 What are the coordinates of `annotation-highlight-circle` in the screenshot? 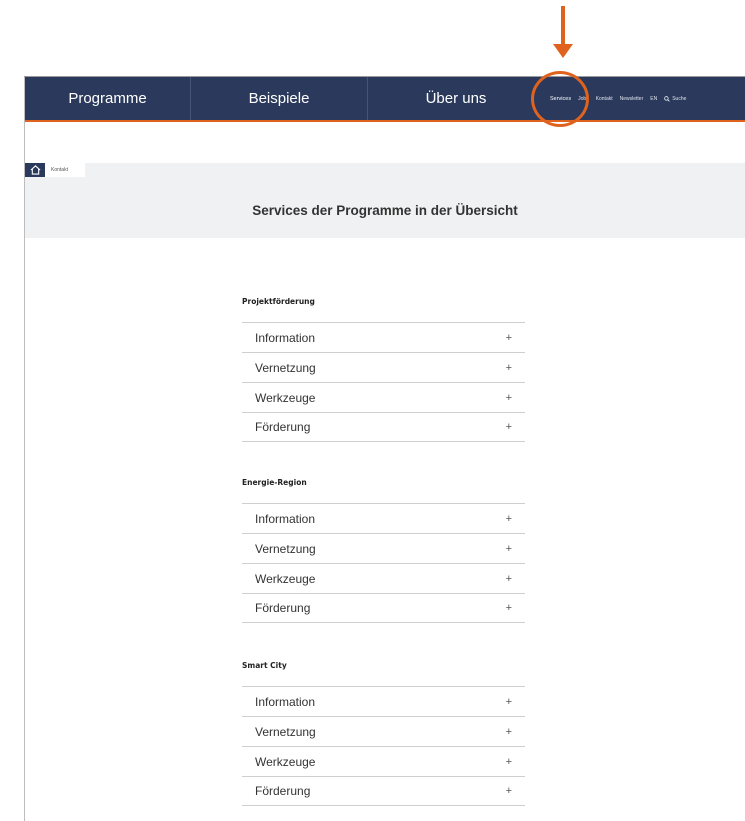 It's located at (560, 99).